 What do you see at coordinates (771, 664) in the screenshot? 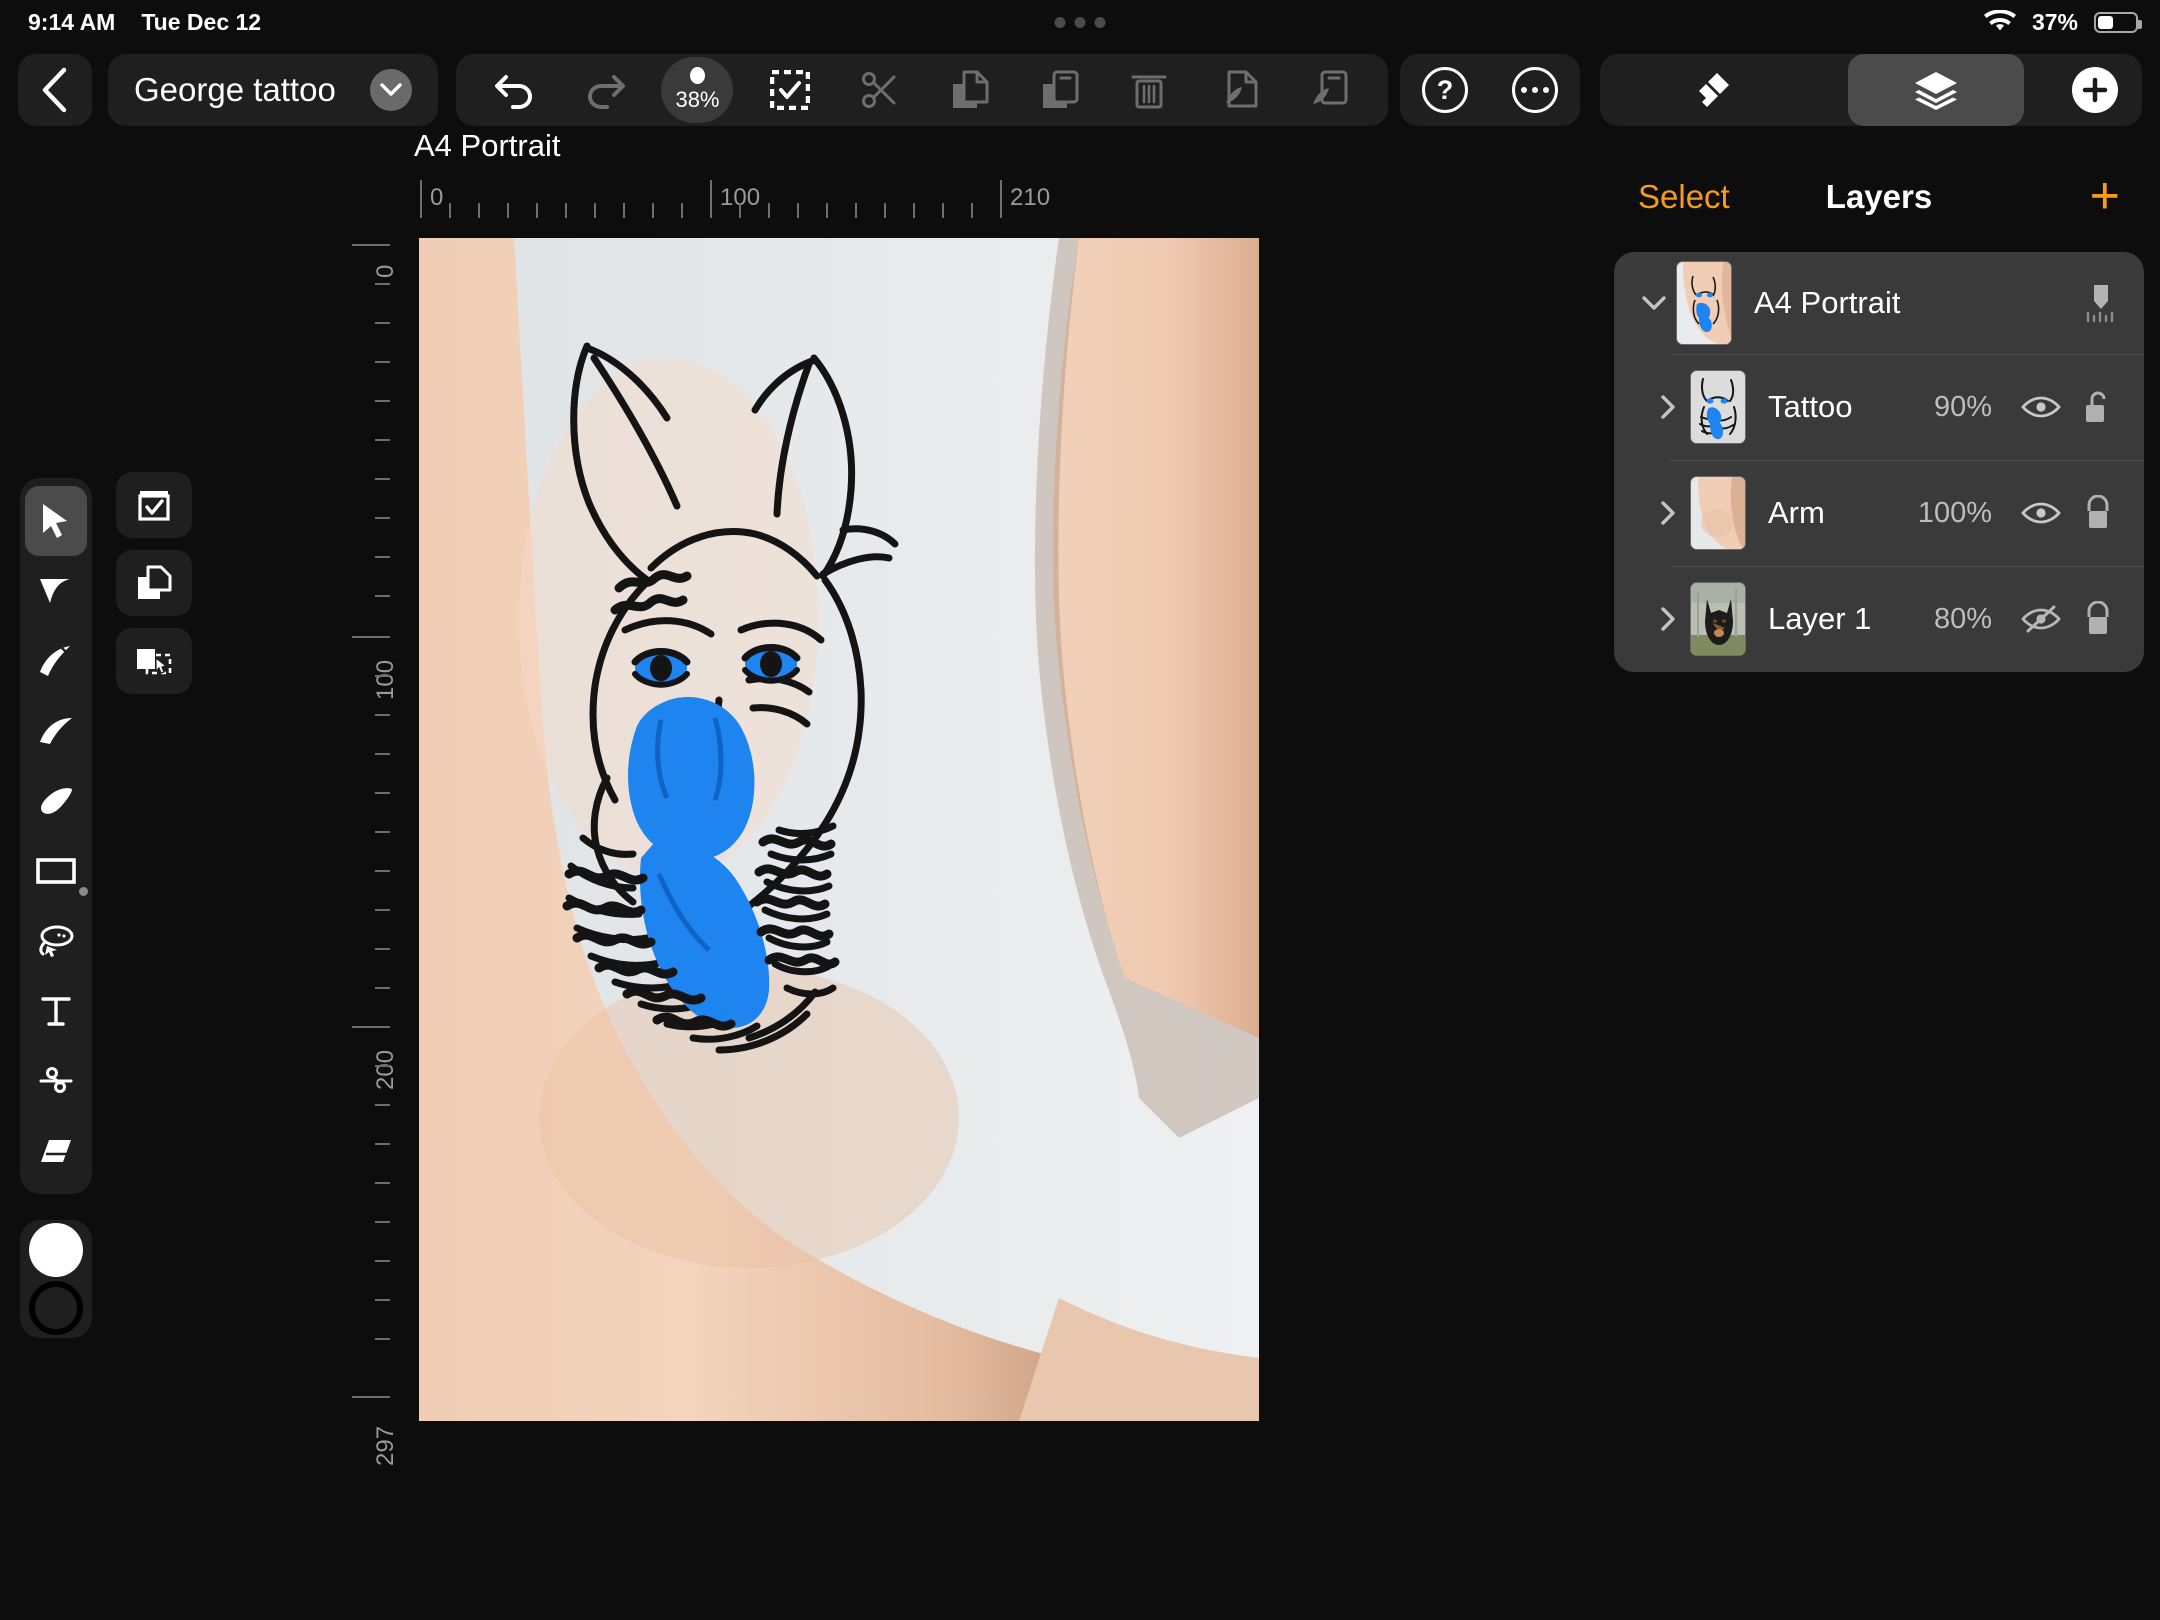
I see `right-eye` at bounding box center [771, 664].